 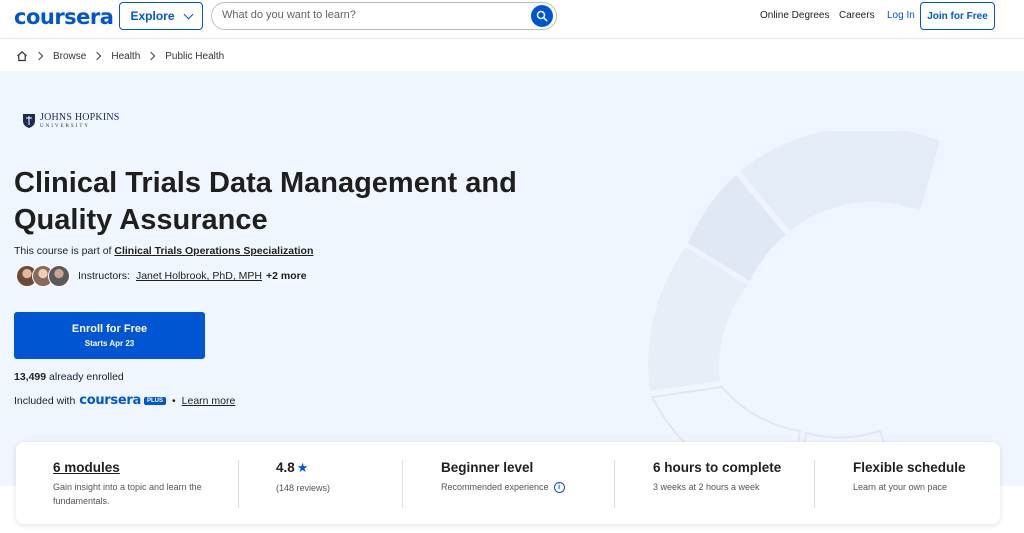 I want to click on breadcrumb-public-health: Public Health, so click(x=194, y=56).